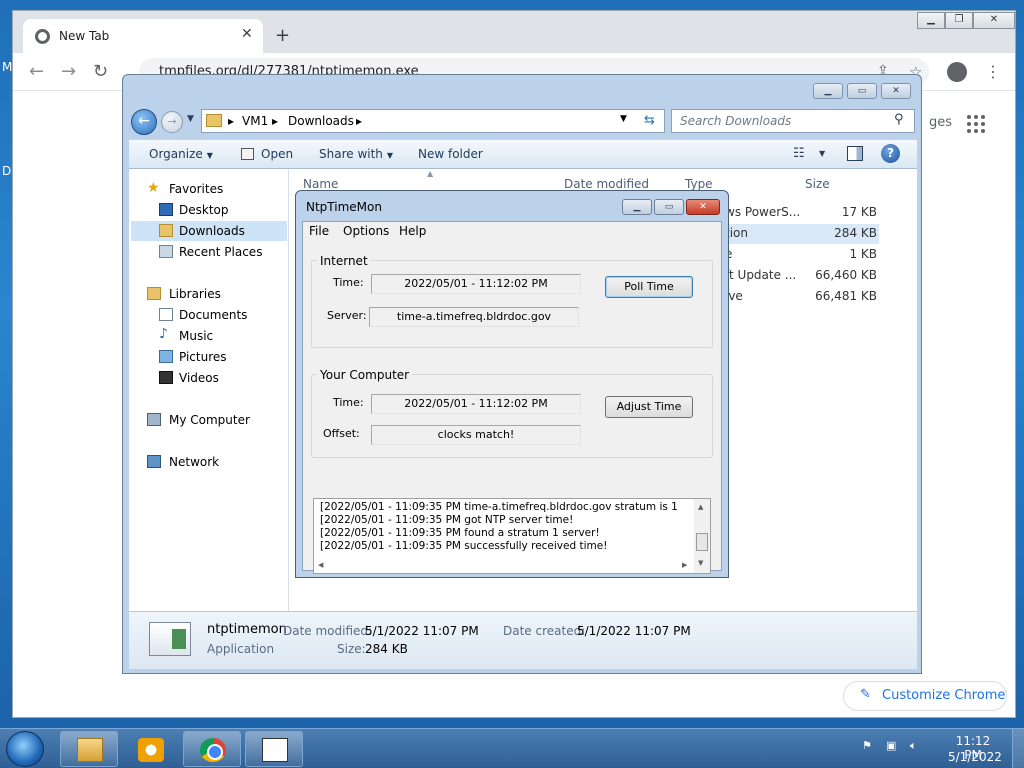 Image resolution: width=1024 pixels, height=768 pixels. What do you see at coordinates (209, 231) in the screenshot?
I see `nav-item-downloads: Downloads` at bounding box center [209, 231].